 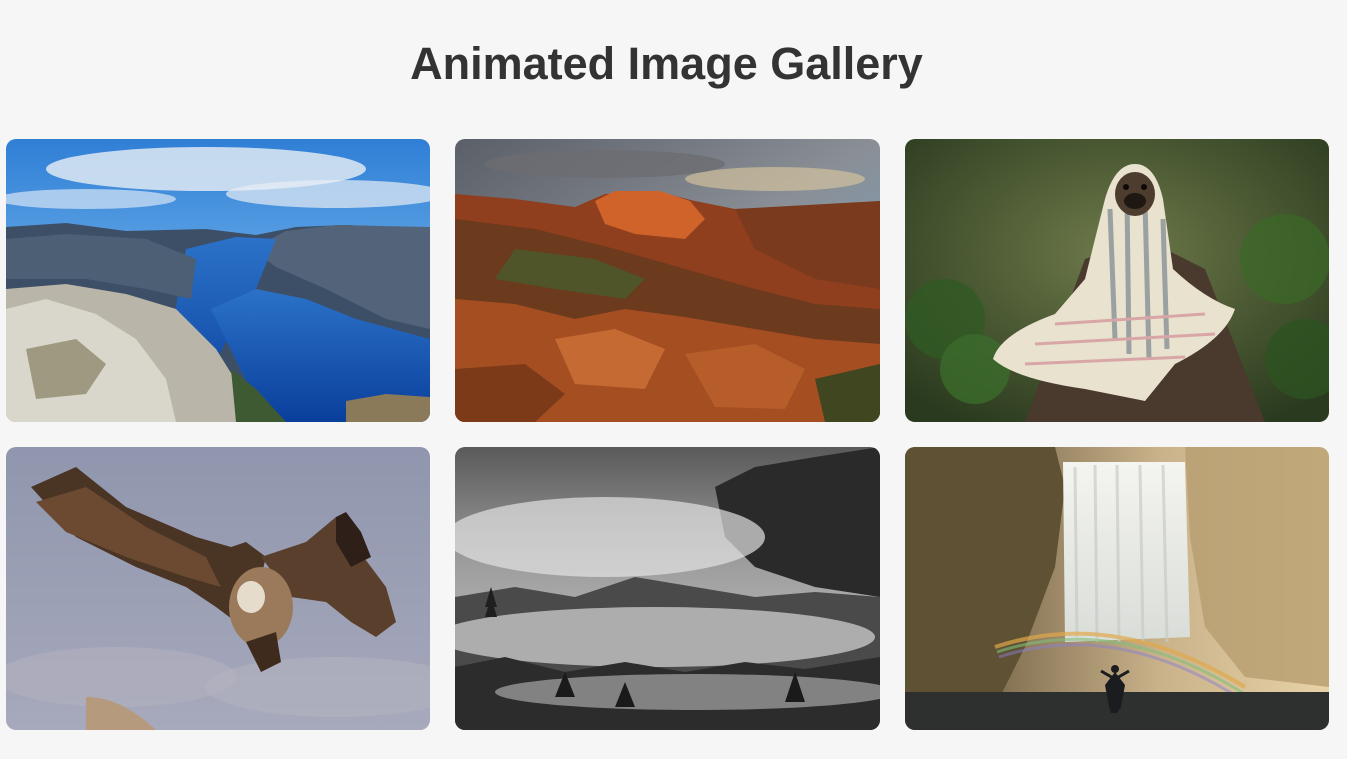 I want to click on gallery-image-waterfall, so click(x=1117, y=588).